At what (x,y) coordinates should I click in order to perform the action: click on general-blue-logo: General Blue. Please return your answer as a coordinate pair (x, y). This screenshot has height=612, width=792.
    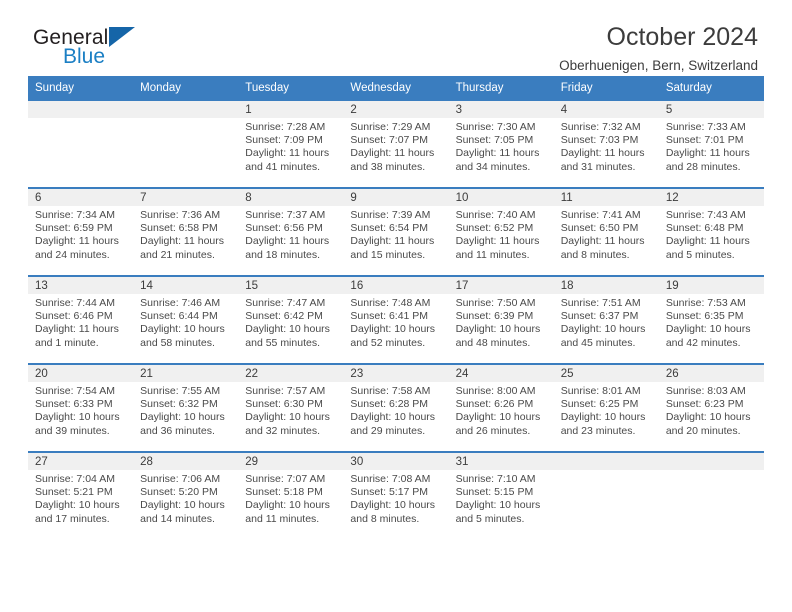
    Looking at the image, I should click on (138, 50).